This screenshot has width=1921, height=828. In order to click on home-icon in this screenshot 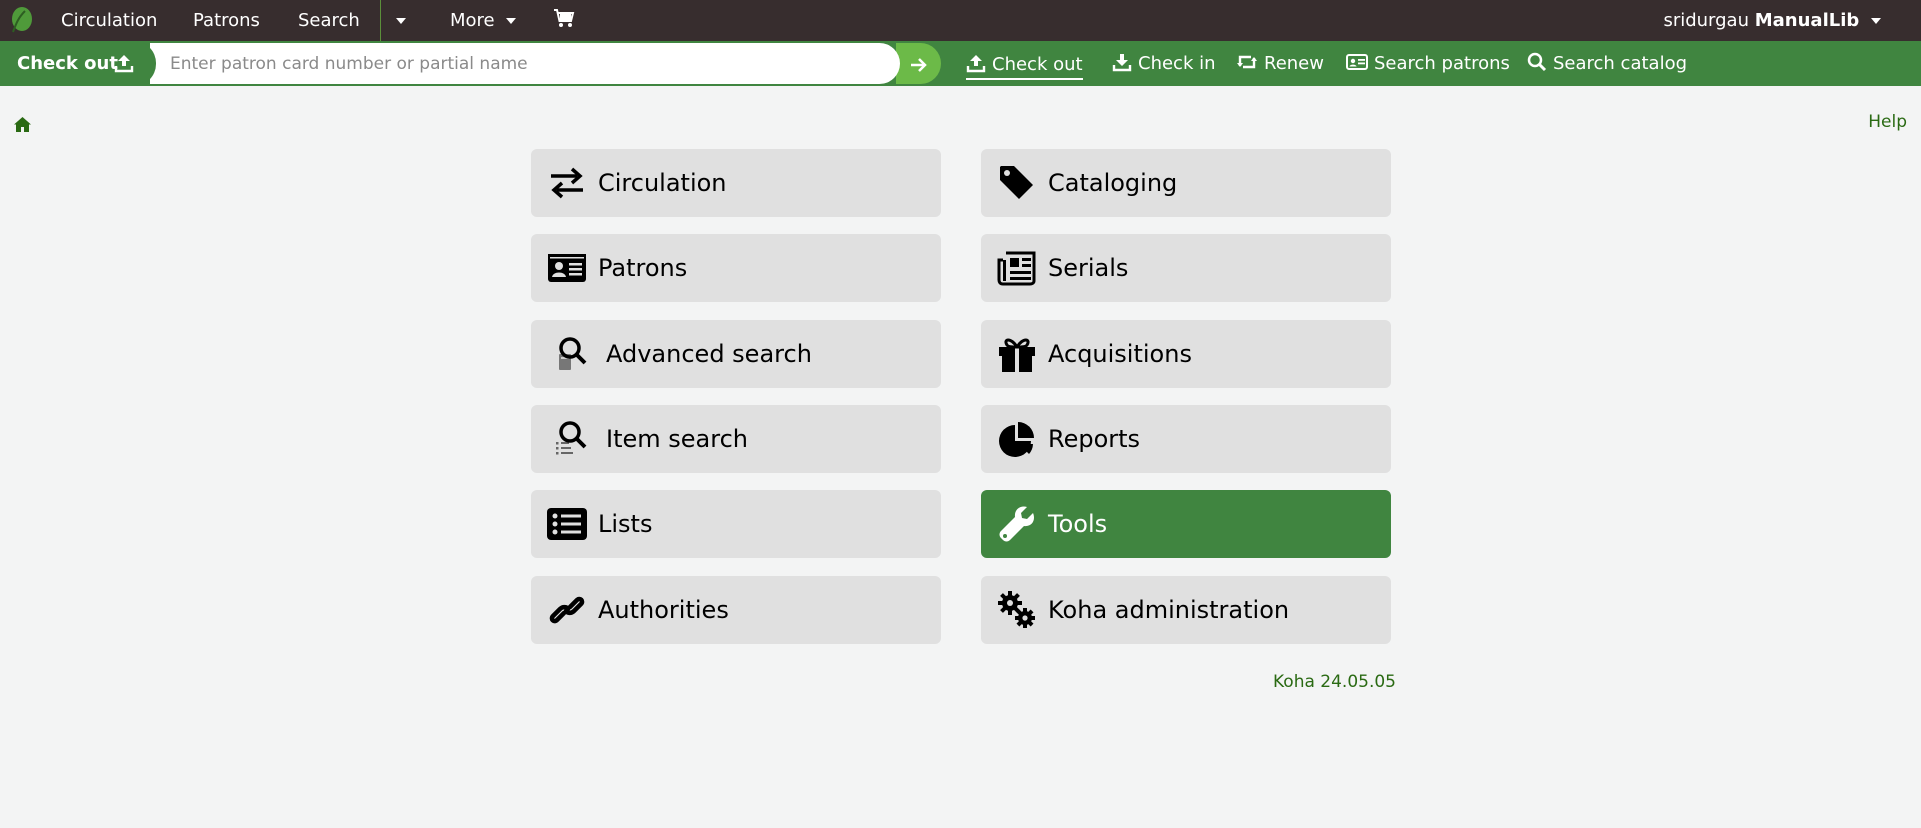, I will do `click(22, 124)`.